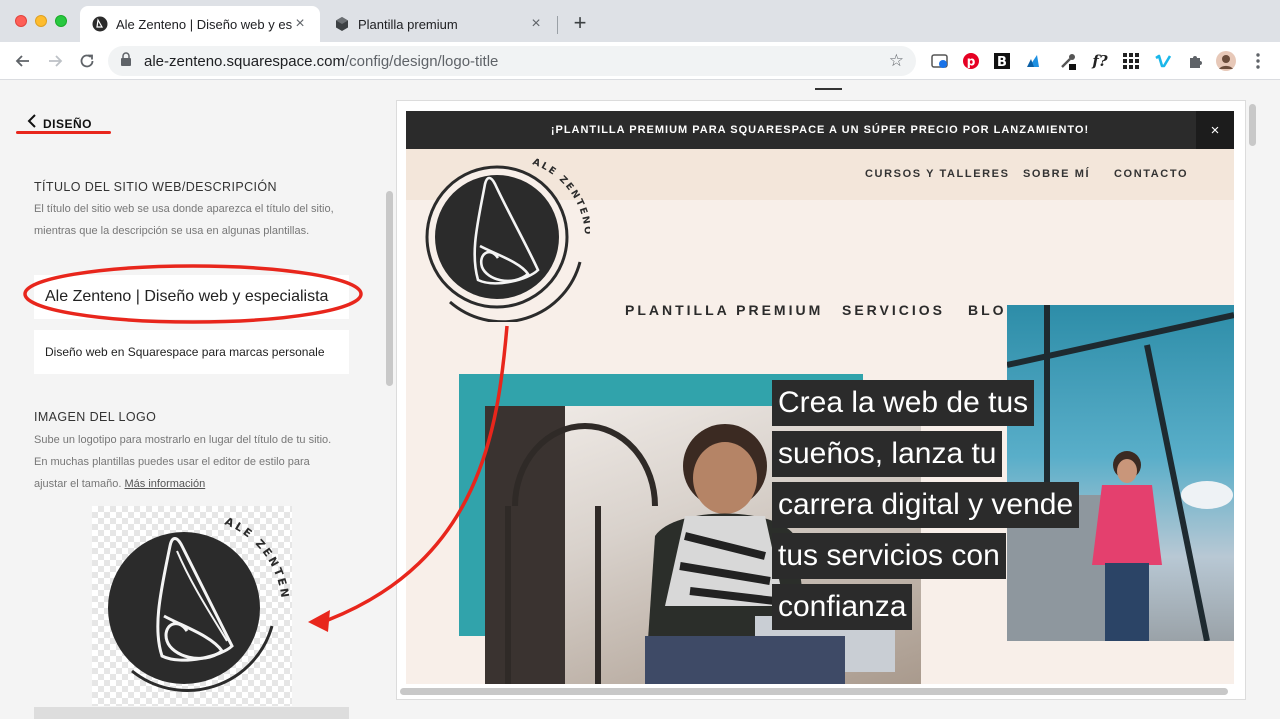 The image size is (1280, 719). I want to click on svg-text: f?, so click(1099, 61).